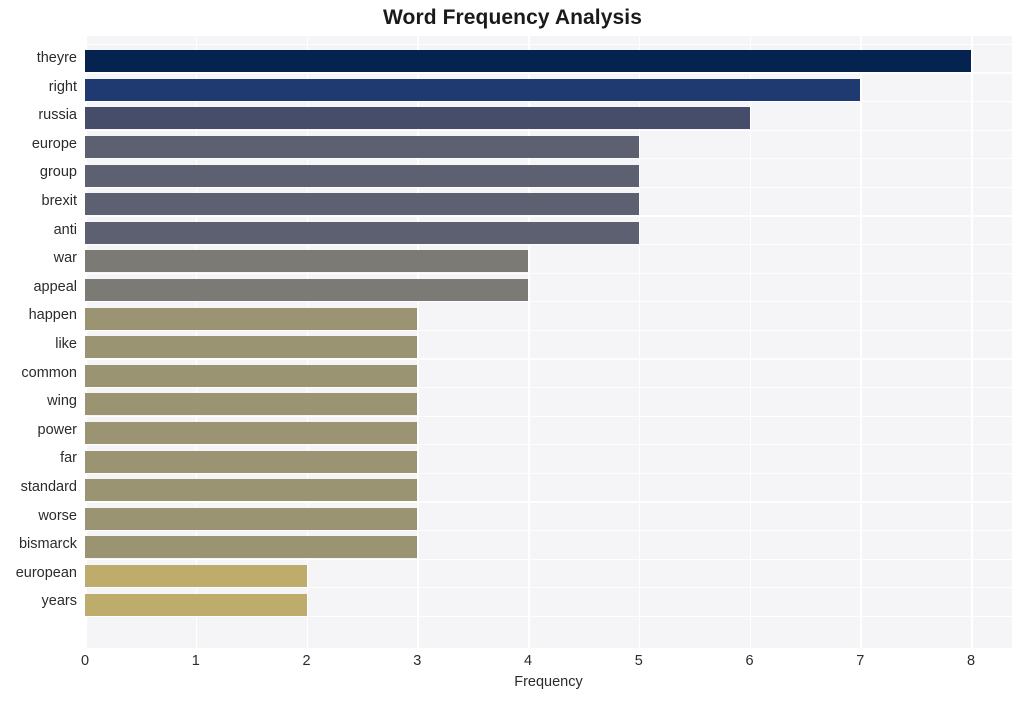 The width and height of the screenshot is (1025, 701). What do you see at coordinates (971, 661) in the screenshot?
I see `x-tick-label-8: 8` at bounding box center [971, 661].